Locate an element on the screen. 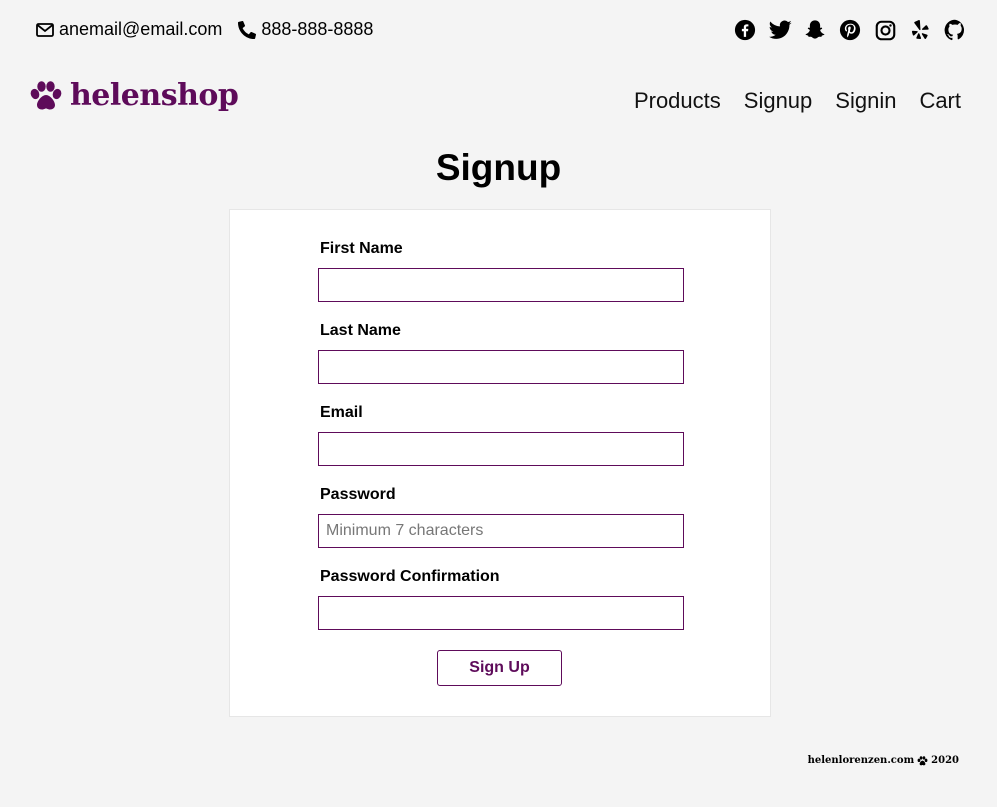 The image size is (997, 807). password-confirmation-input is located at coordinates (501, 613).